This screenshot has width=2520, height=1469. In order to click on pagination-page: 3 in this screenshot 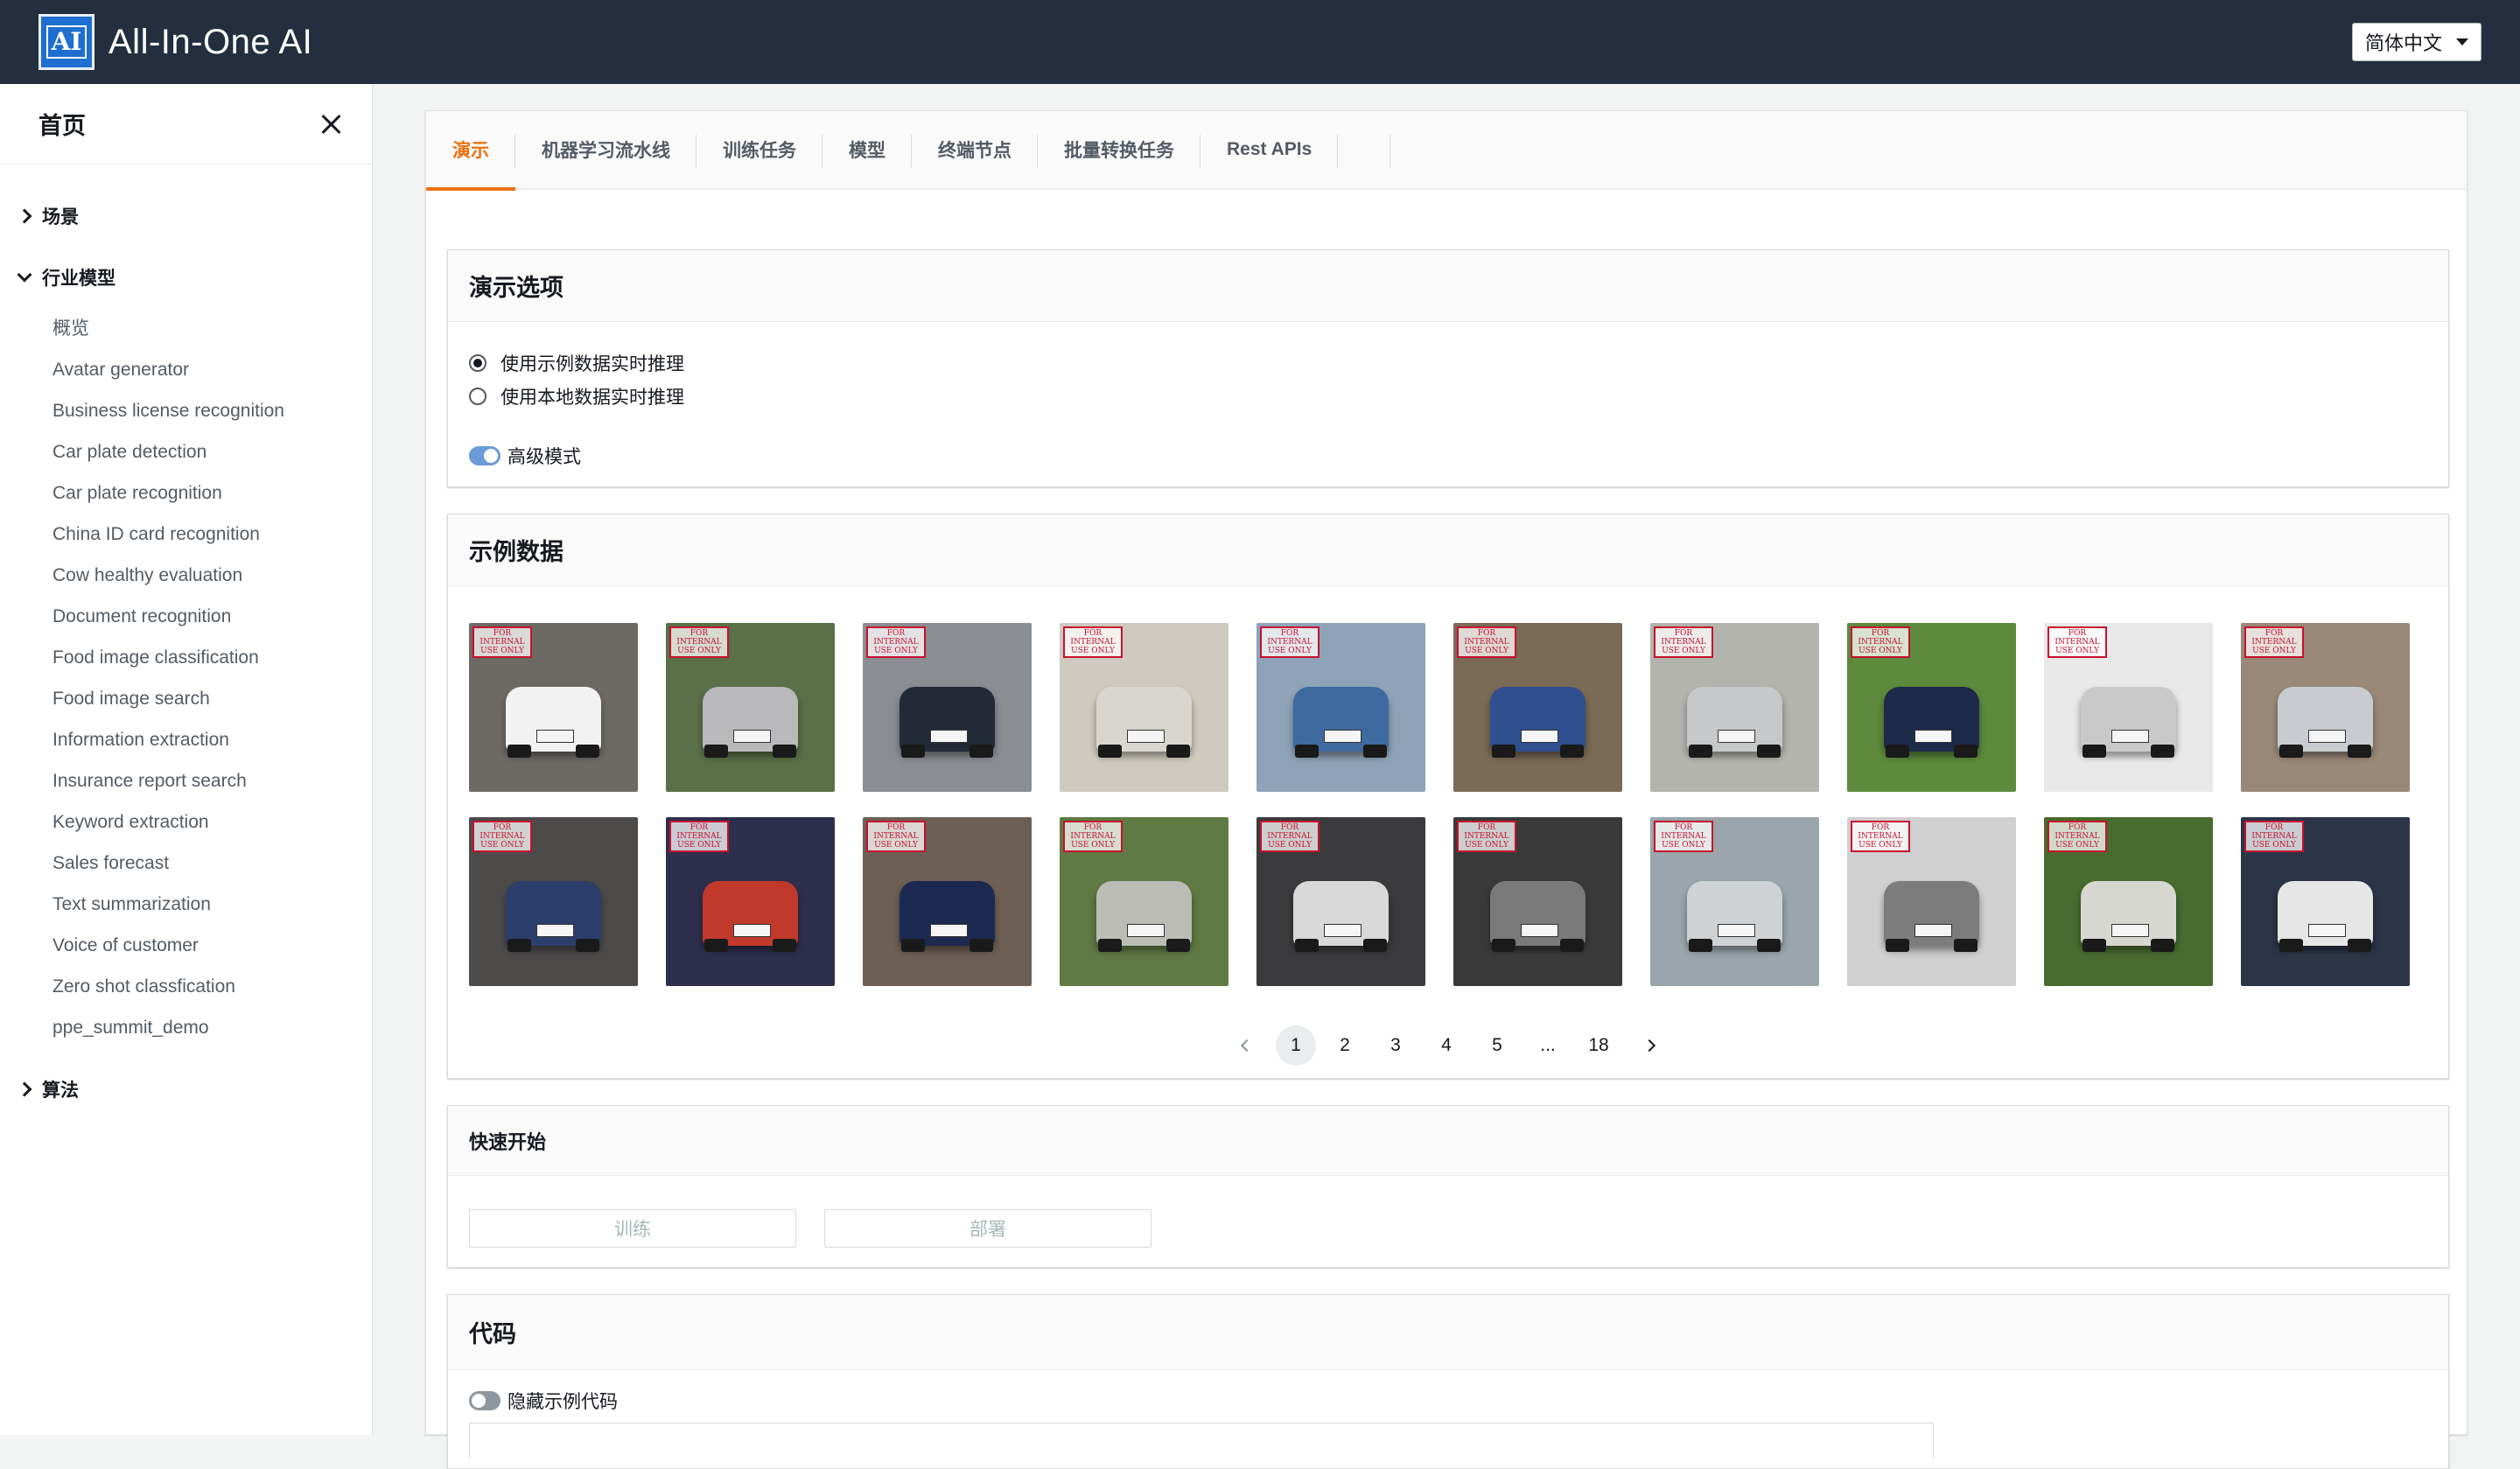, I will do `click(1396, 1046)`.